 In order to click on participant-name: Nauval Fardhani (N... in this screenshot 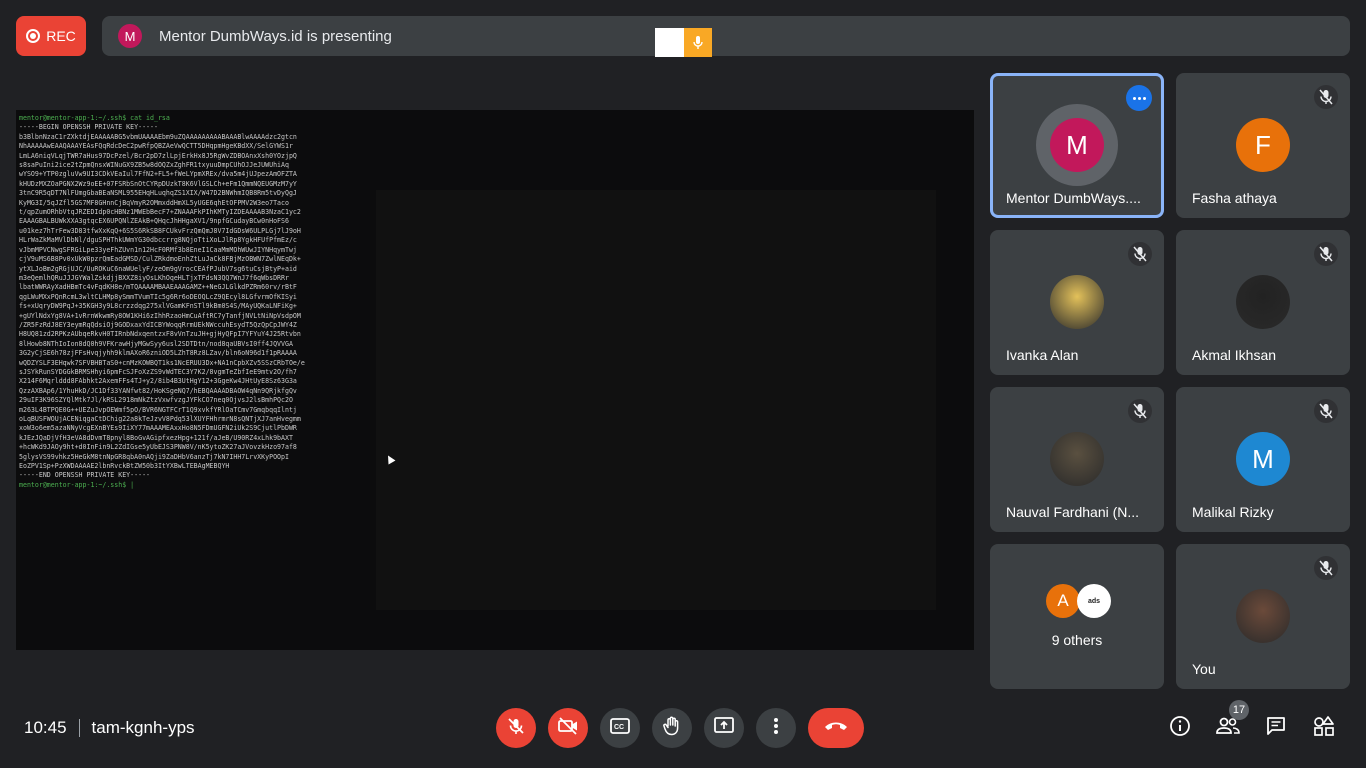, I will do `click(1073, 512)`.